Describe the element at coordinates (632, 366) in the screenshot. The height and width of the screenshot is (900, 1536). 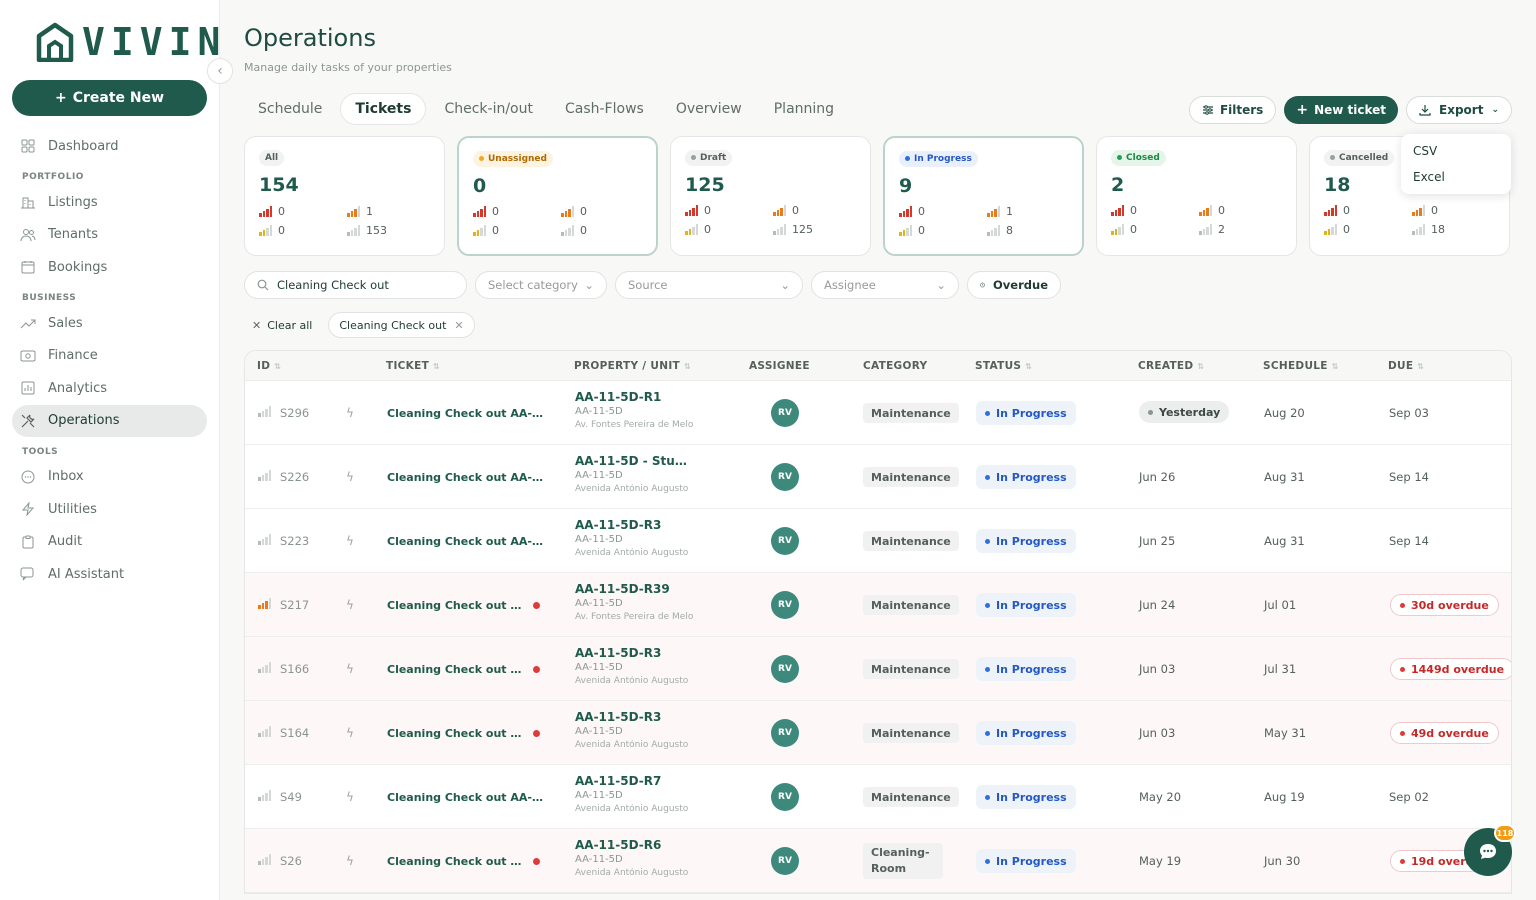
I see `column-header-property-unit: PROPERTY / UNIT ⇅` at that location.